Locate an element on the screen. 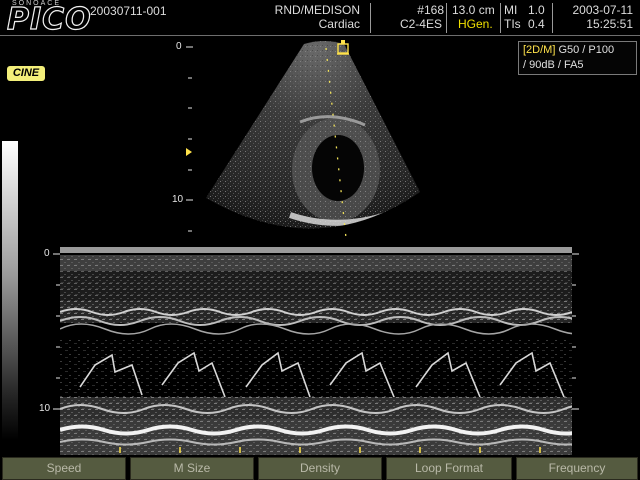 Image resolution: width=640 pixels, height=480 pixels. depth-label-10: 10 is located at coordinates (178, 199).